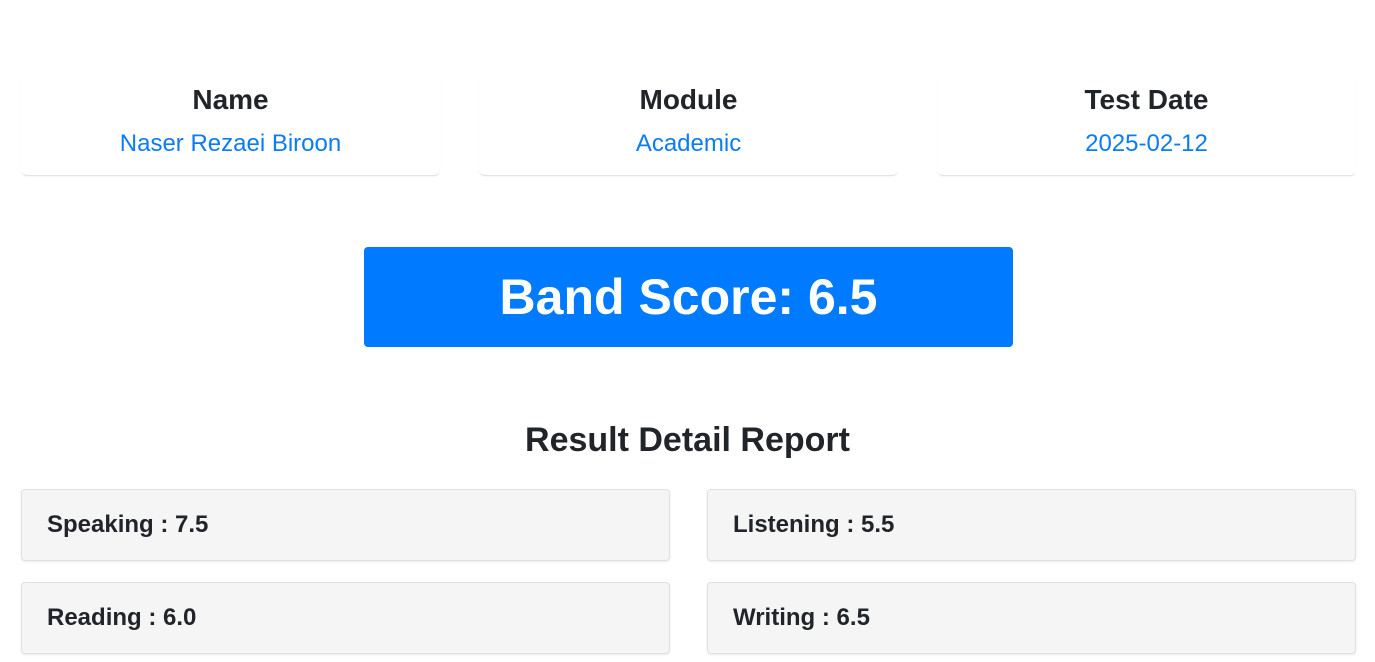 The image size is (1375, 662). I want to click on score-value: 6.0, so click(180, 617).